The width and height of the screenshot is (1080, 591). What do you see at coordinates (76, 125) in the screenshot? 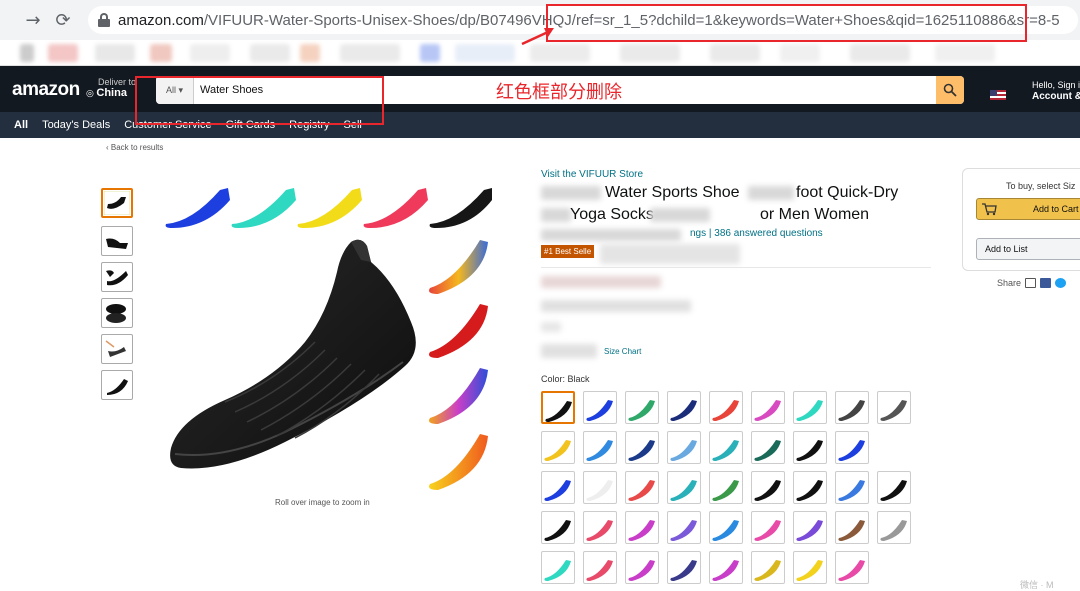
I see `subnav-todays-deals: Today's Deals` at bounding box center [76, 125].